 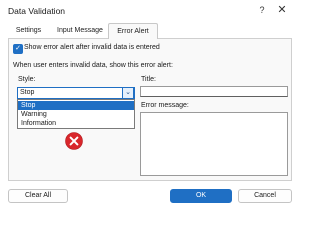 What do you see at coordinates (74, 141) in the screenshot?
I see `stop-icon` at bounding box center [74, 141].